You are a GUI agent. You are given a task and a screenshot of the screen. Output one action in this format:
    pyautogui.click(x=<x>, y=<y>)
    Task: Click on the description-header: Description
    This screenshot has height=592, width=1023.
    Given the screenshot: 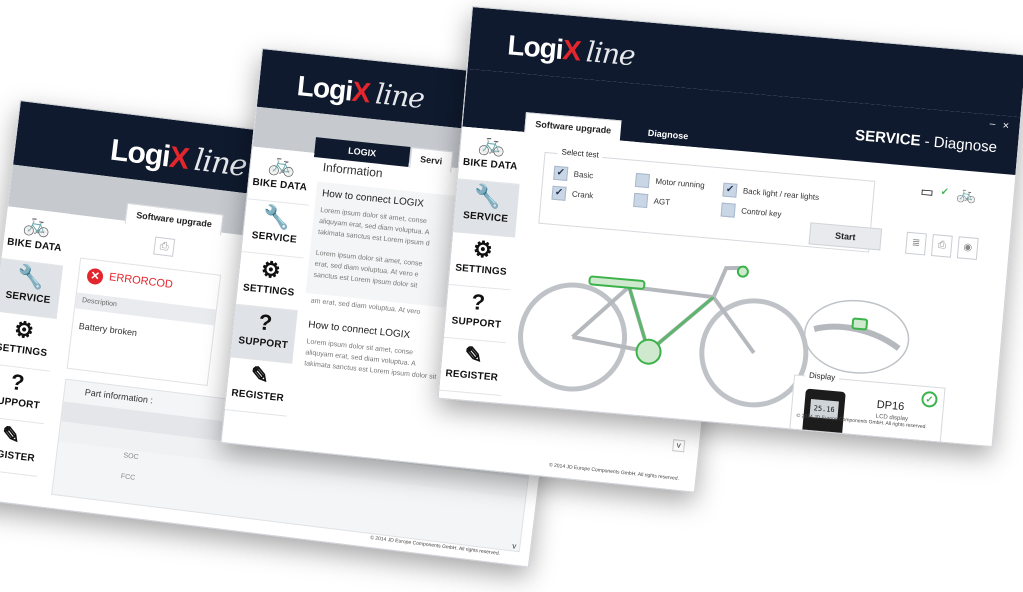 What is the action you would take?
    pyautogui.click(x=145, y=309)
    